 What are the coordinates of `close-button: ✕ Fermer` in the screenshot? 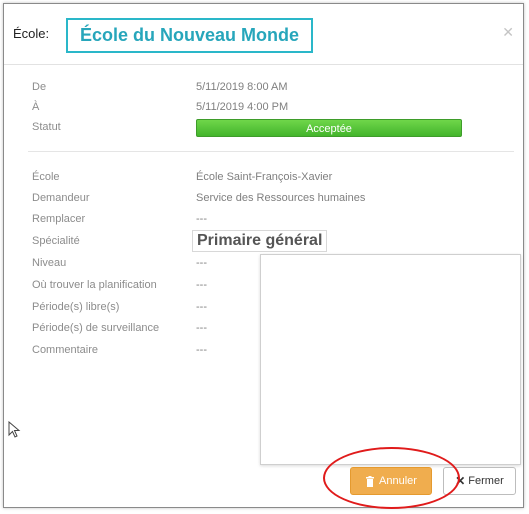 It's located at (479, 481).